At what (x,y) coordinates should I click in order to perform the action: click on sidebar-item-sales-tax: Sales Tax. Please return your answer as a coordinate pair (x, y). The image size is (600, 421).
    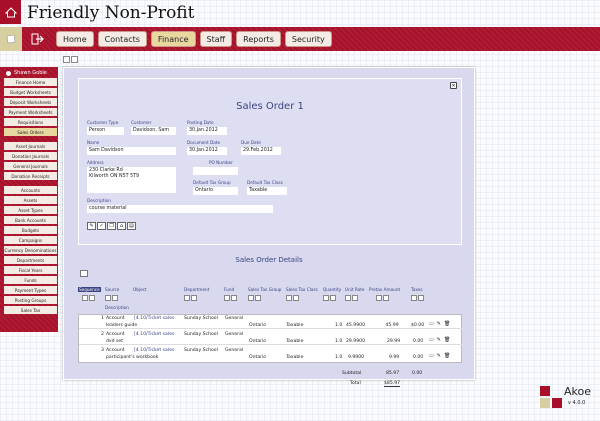
    Looking at the image, I should click on (30, 310).